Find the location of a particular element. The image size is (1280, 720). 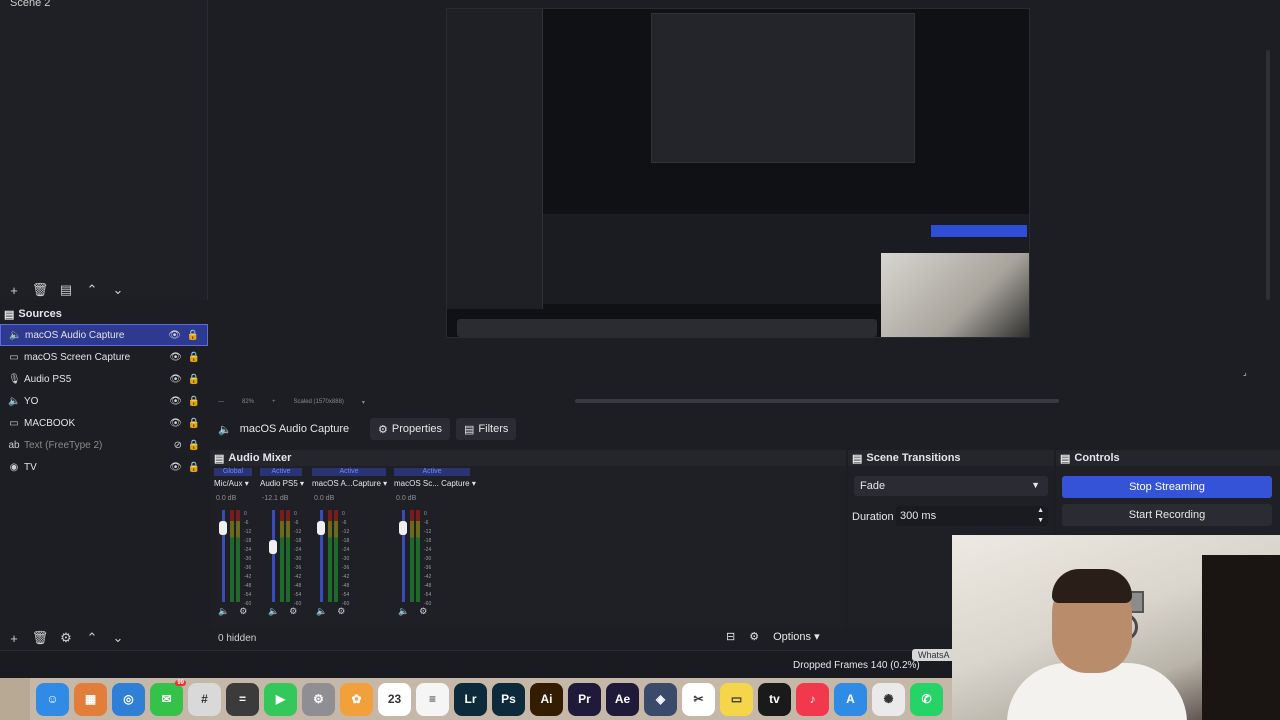

dock-app-launchpad: ▦ is located at coordinates (90, 699).